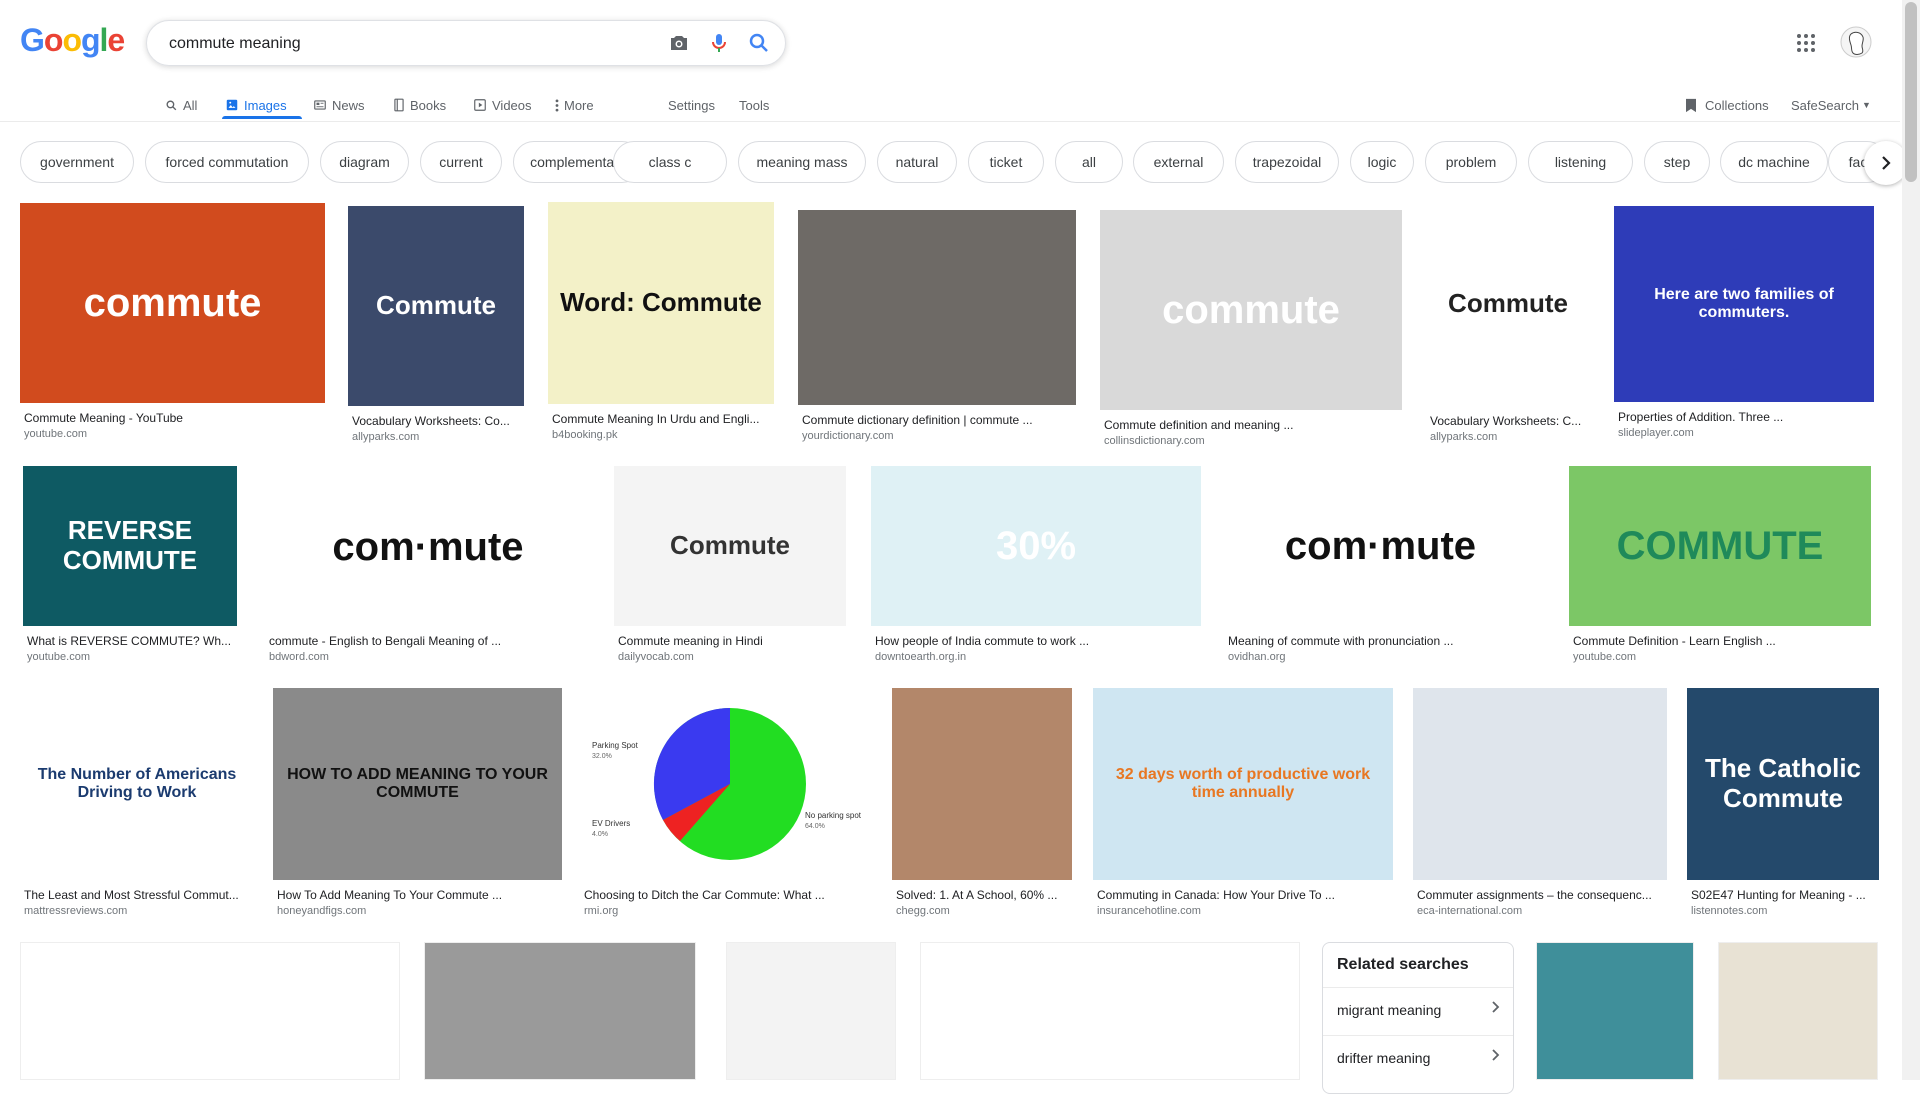 This screenshot has height=1094, width=1920. I want to click on result-thumbnail: The Catholic Commute, so click(1783, 784).